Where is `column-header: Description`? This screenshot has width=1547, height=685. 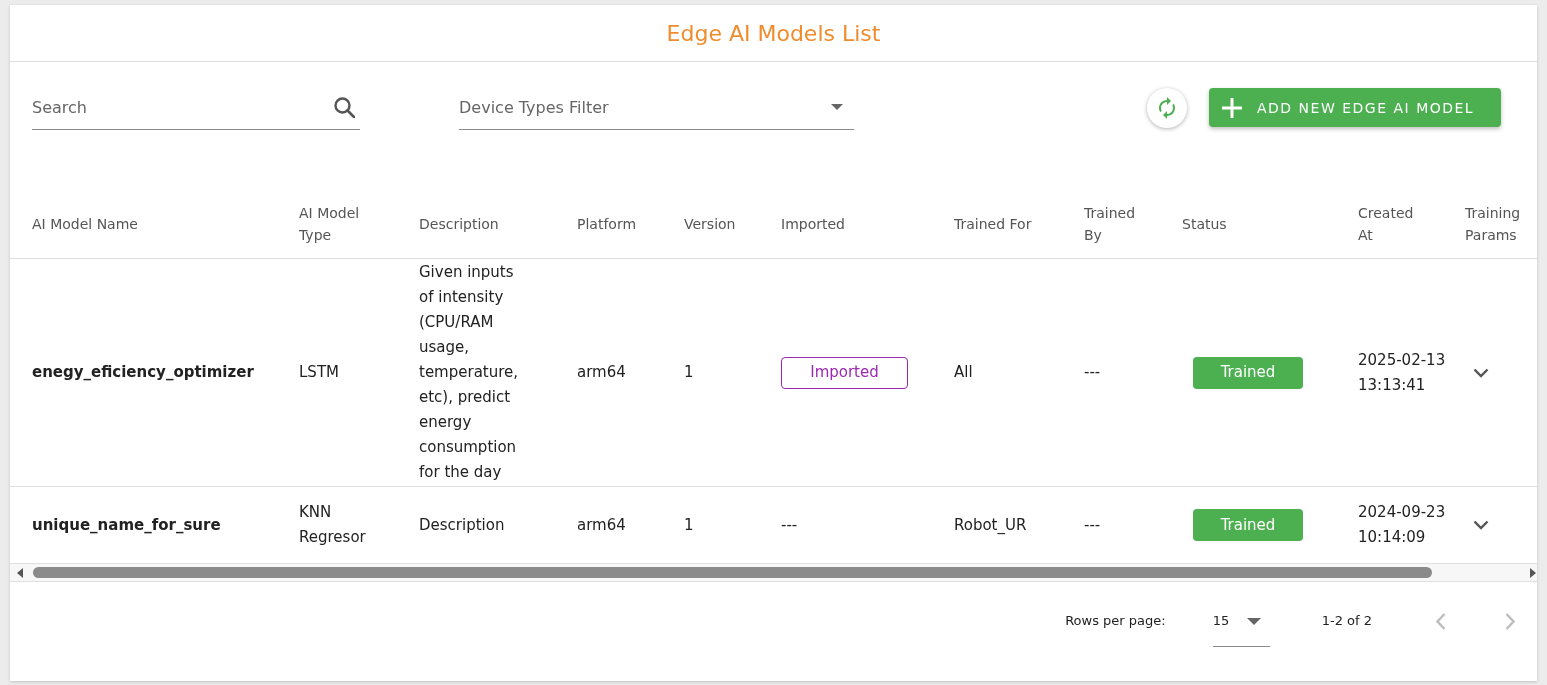 column-header: Description is located at coordinates (498, 224).